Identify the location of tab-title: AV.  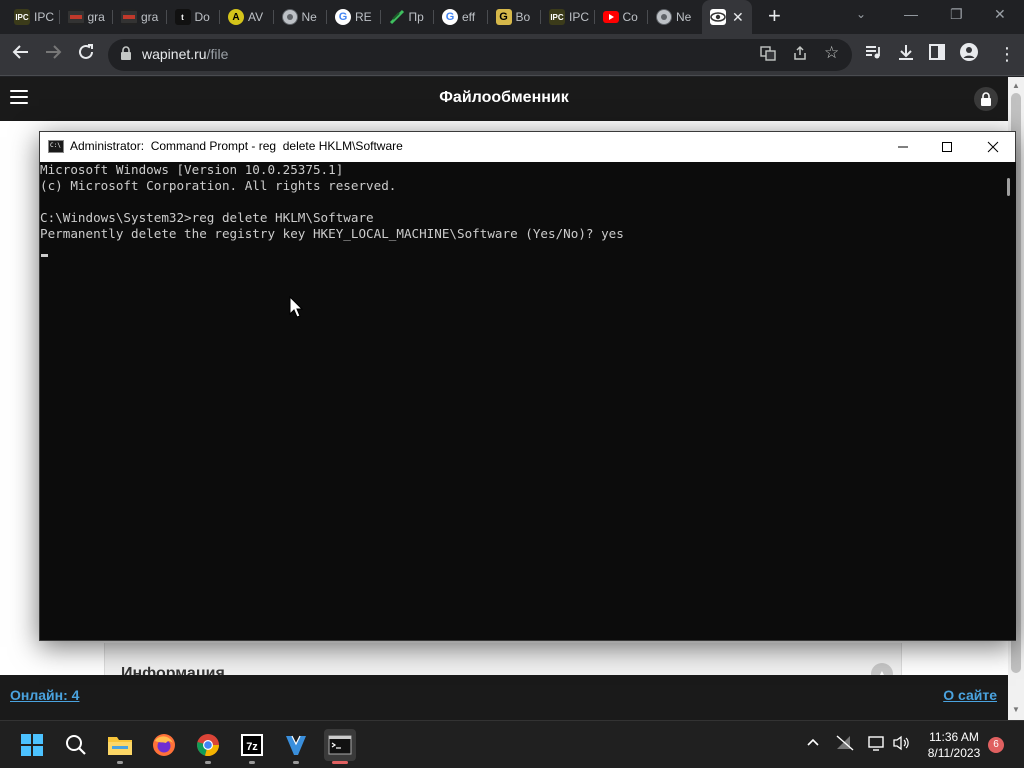
(256, 17).